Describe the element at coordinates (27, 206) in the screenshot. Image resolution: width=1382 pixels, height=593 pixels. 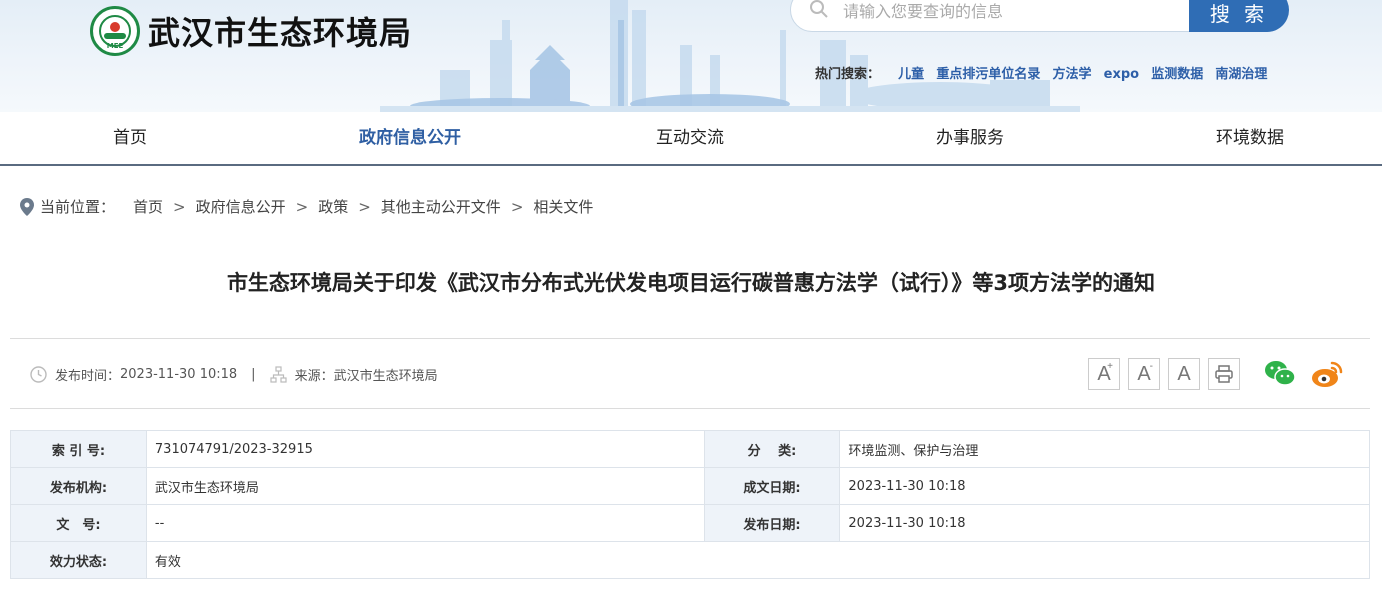
I see `location-pin-icon` at that location.